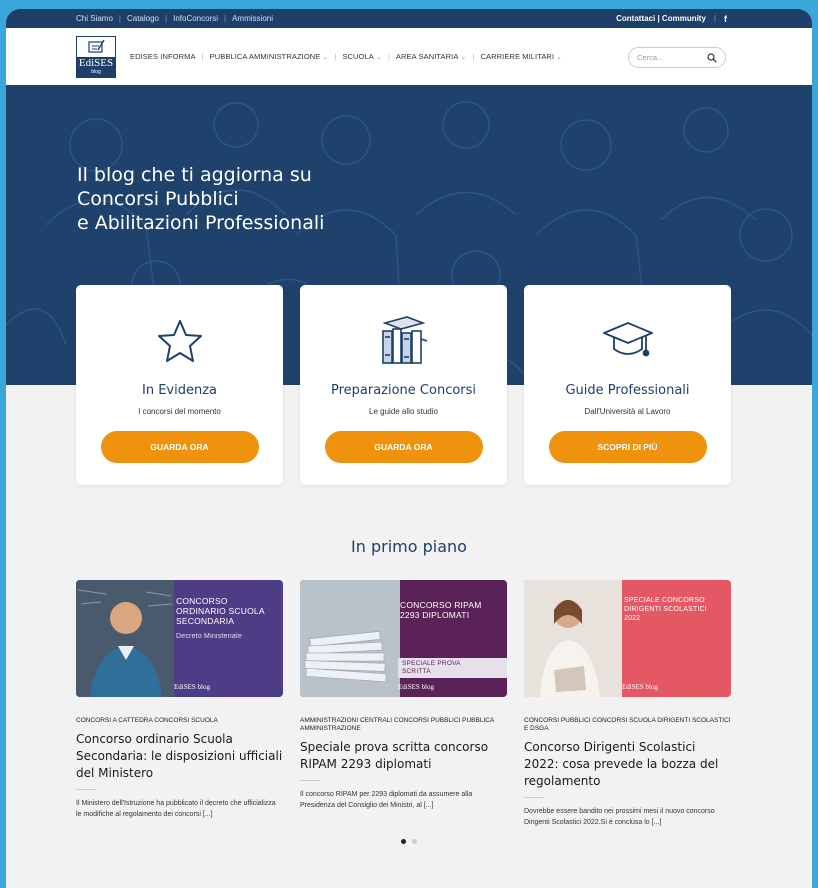  I want to click on edises-logo: EdiSES blog, so click(96, 56).